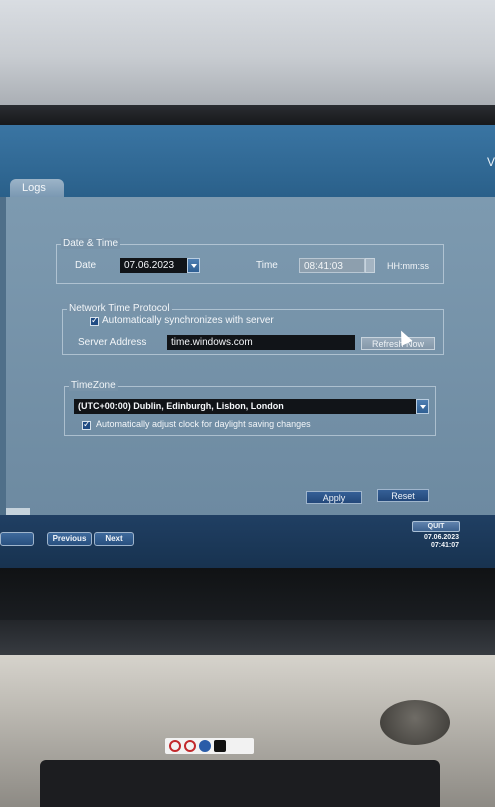 The width and height of the screenshot is (495, 807). I want to click on previous-button: Previous, so click(69, 539).